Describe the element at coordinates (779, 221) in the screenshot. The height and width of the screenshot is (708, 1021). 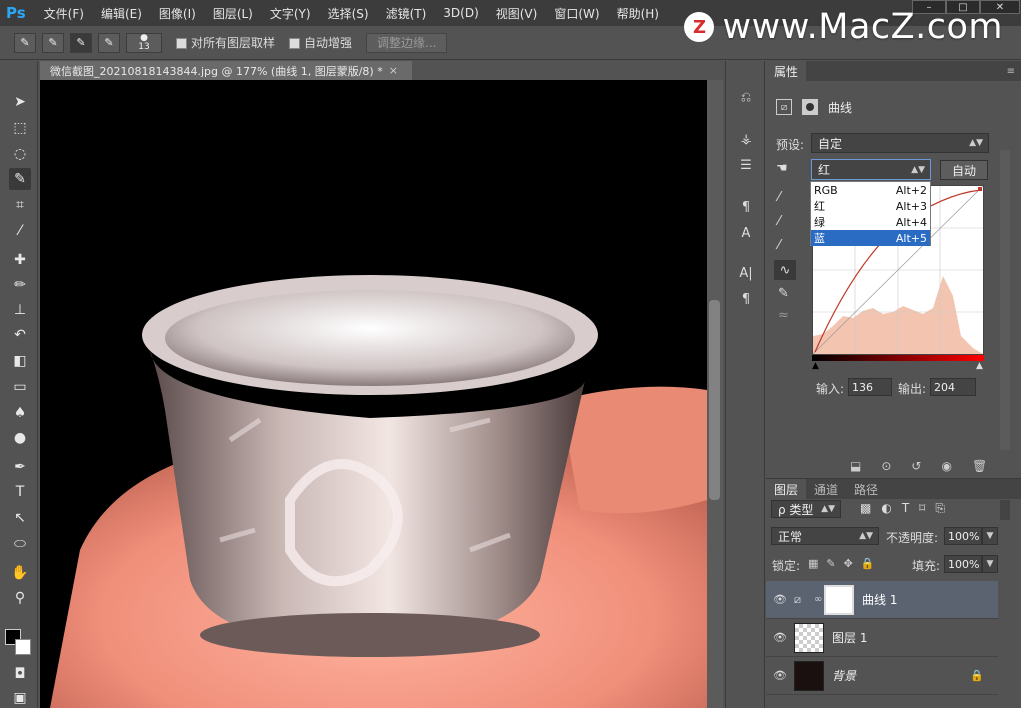
I see `gray-point-eyedropper-icon: ⁄` at that location.